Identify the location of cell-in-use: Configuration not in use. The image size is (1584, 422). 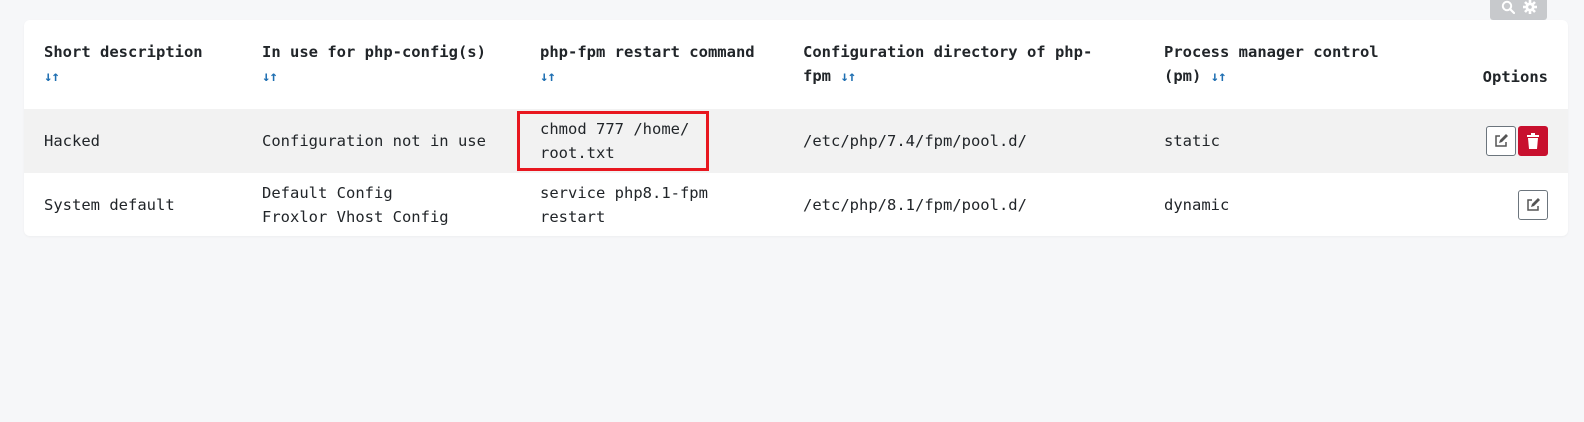
(381, 141).